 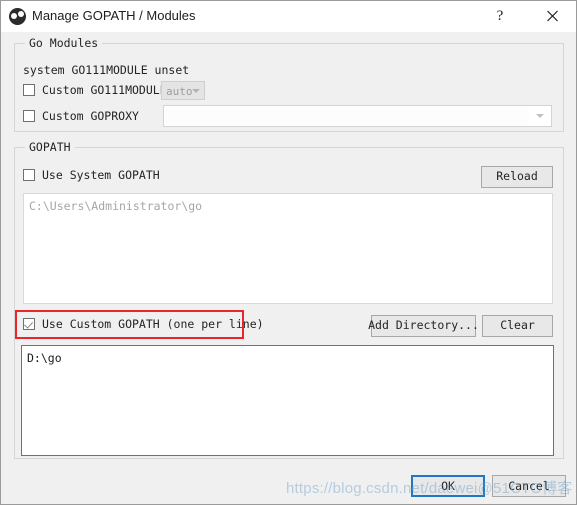 I want to click on go111module-value: auto, so click(x=179, y=91).